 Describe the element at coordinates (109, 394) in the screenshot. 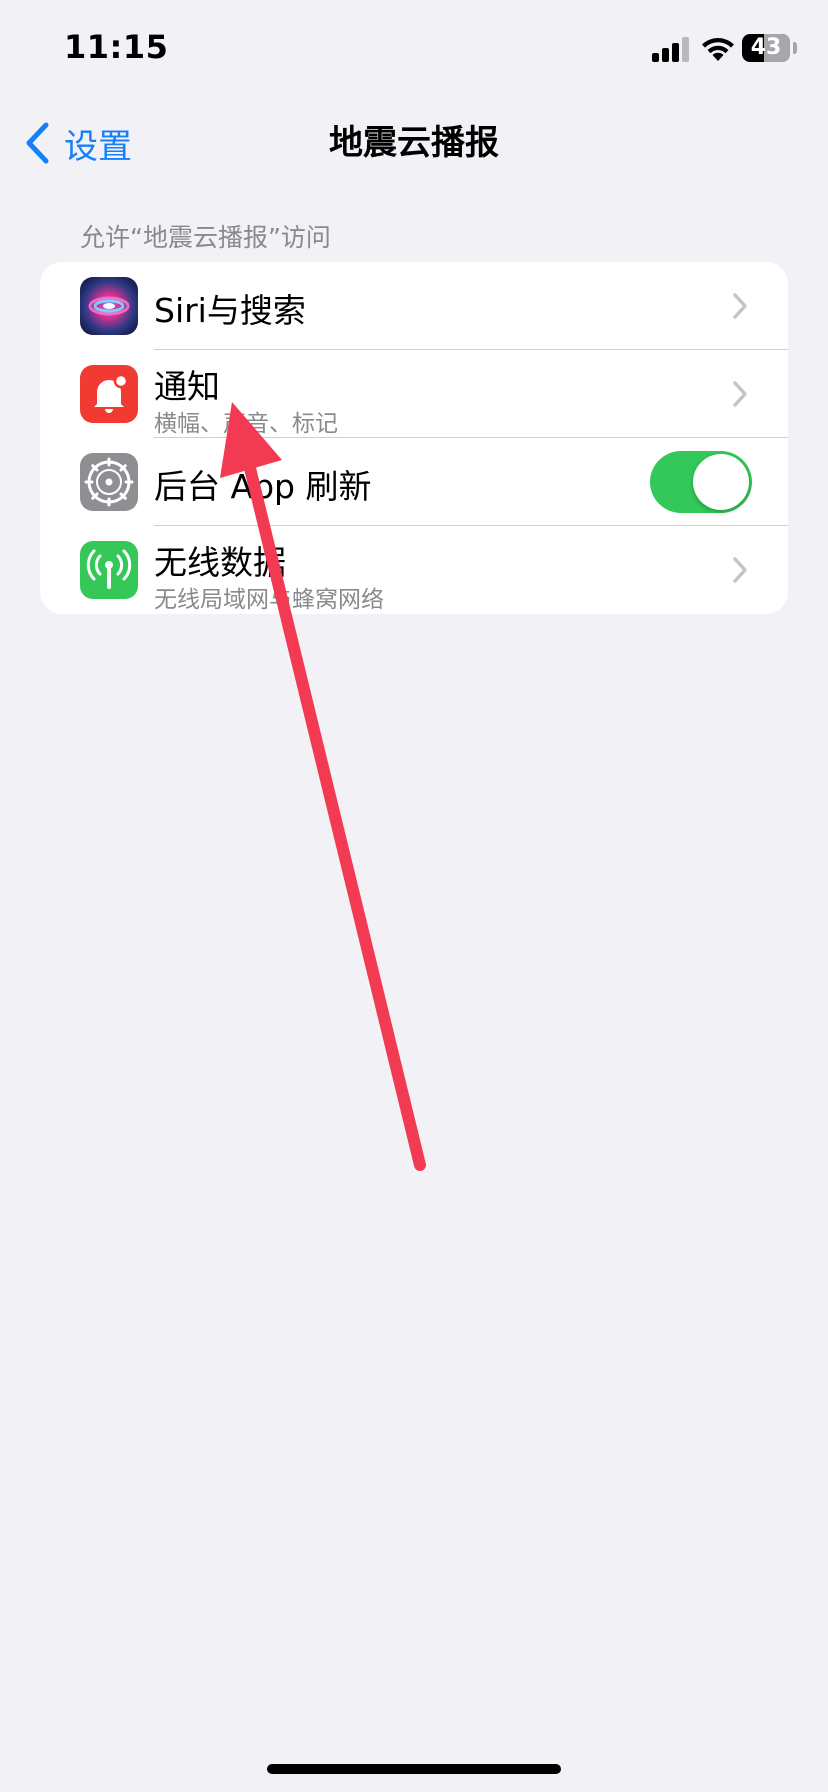

I see `bell-icon` at that location.